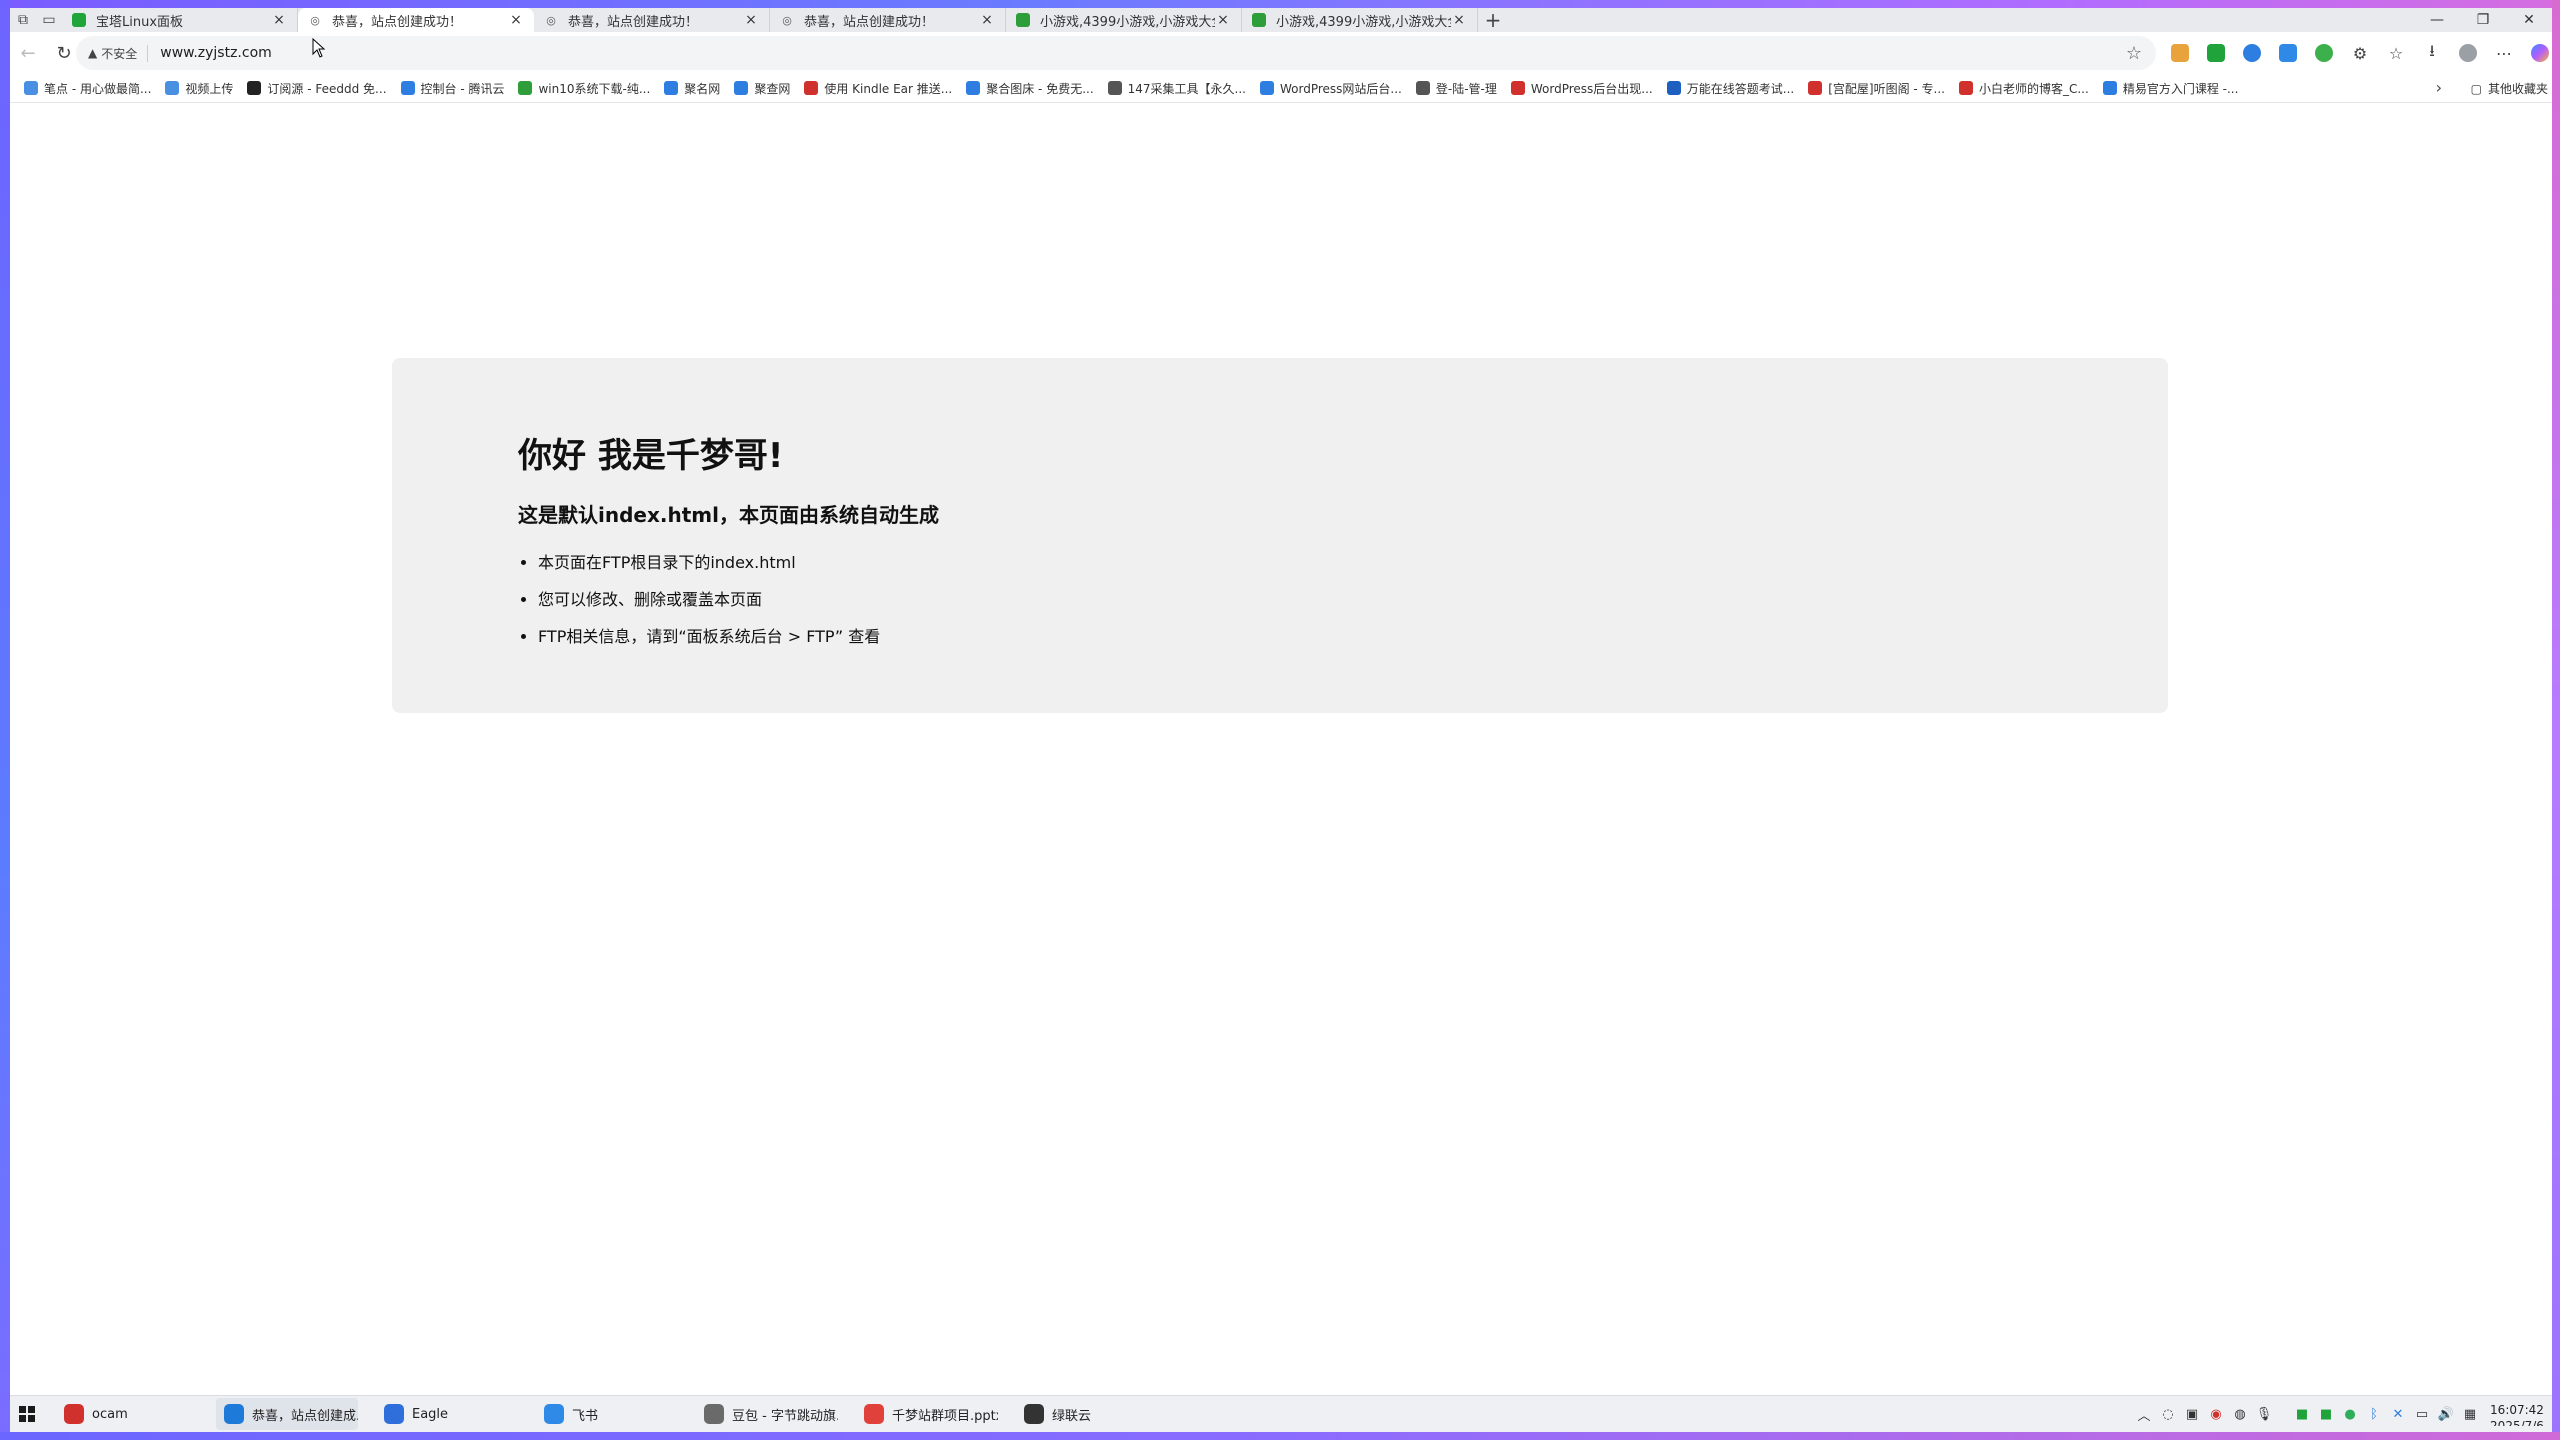  I want to click on windows-logo-icon, so click(27, 1414).